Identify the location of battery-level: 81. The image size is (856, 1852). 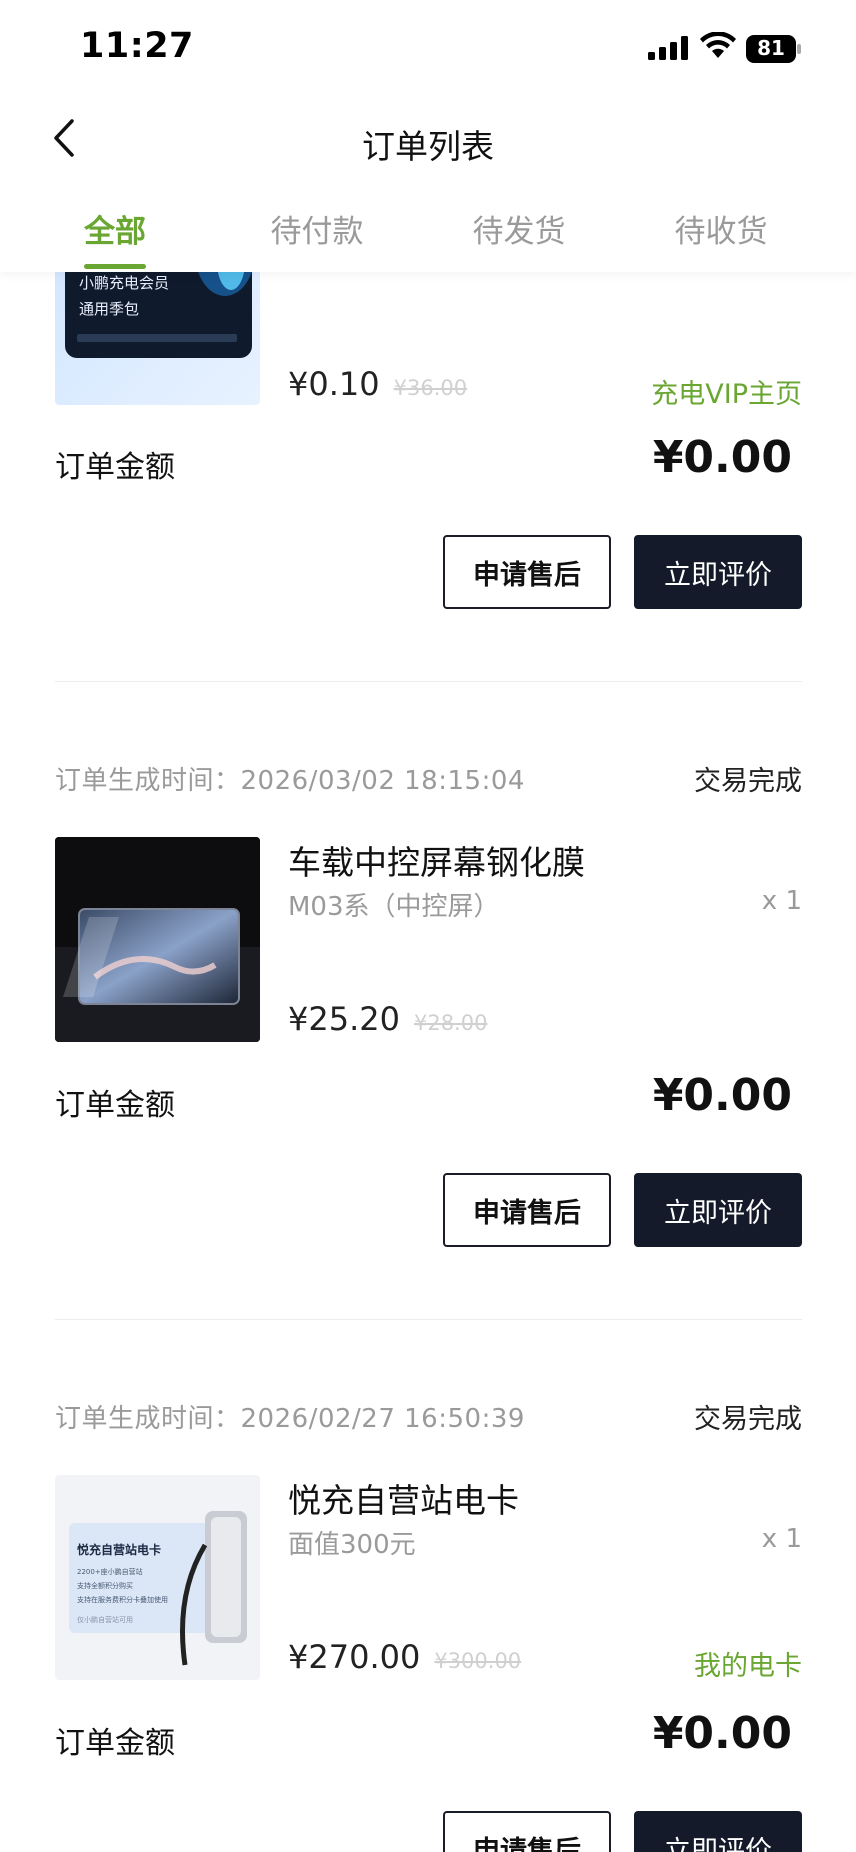
(771, 48).